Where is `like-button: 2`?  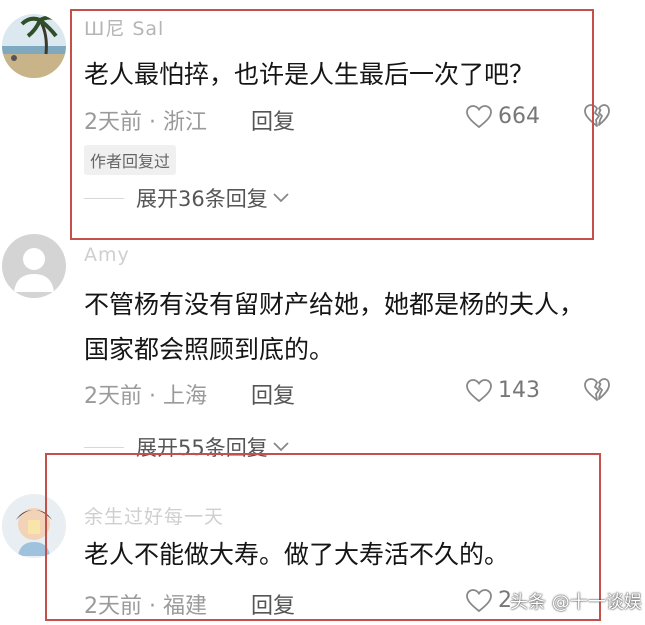
like-button: 2 is located at coordinates (489, 600).